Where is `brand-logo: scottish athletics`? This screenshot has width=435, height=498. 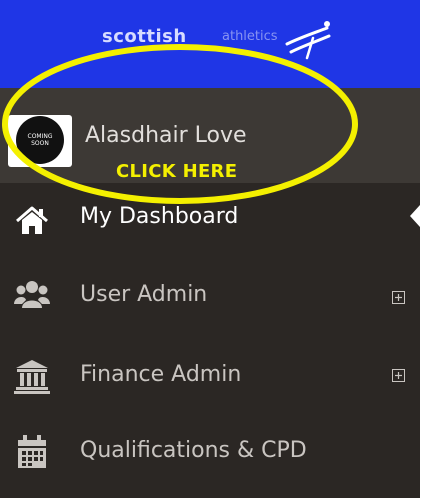 brand-logo: scottish athletics is located at coordinates (202, 42).